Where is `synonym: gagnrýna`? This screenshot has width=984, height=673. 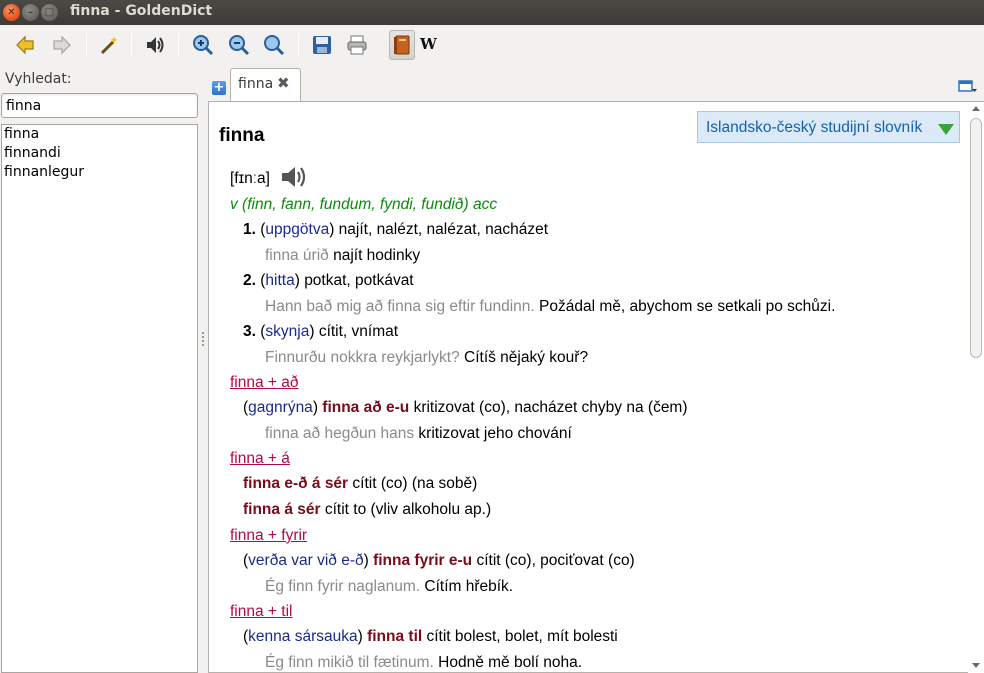
synonym: gagnrýna is located at coordinates (280, 407).